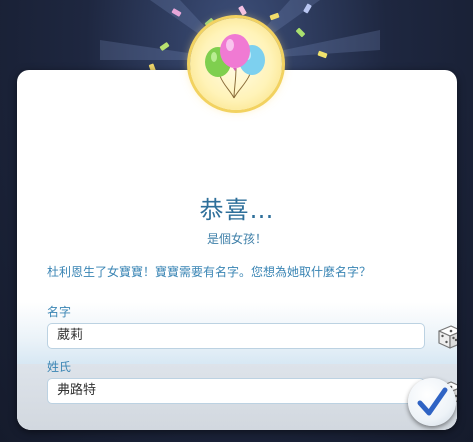  I want to click on checkmark-icon, so click(432, 401).